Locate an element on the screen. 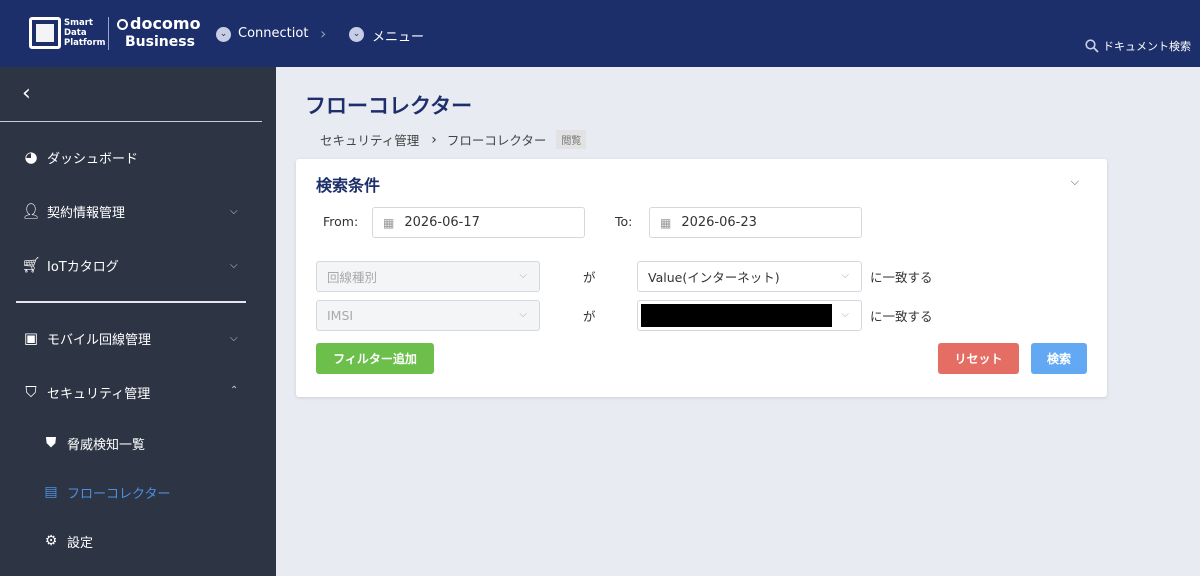 This screenshot has height=576, width=1200. filter-value-select: ⌵ is located at coordinates (749, 315).